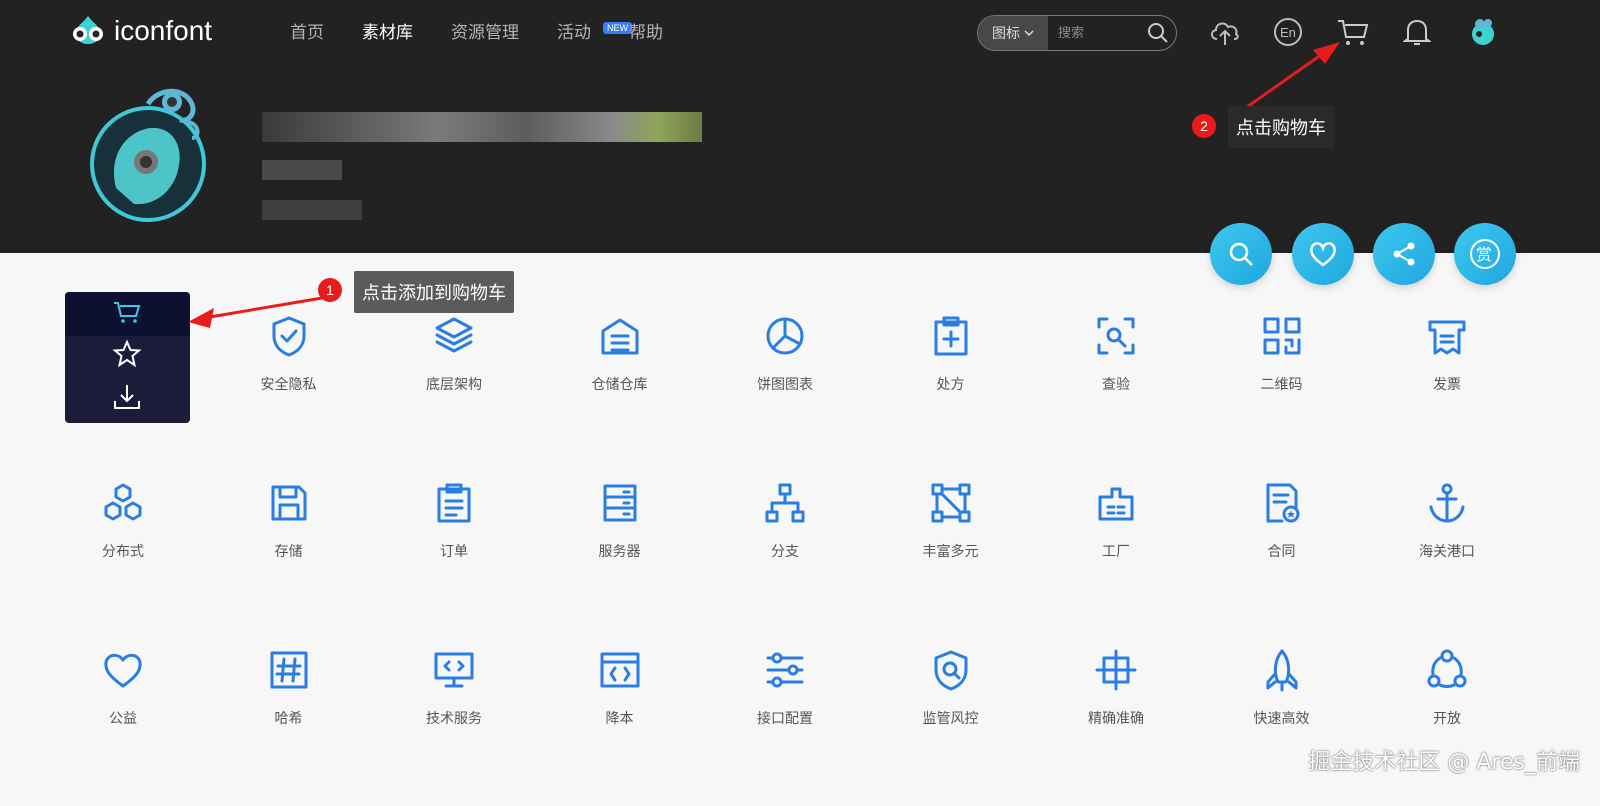 The height and width of the screenshot is (806, 1600). I want to click on icon-item: 存储, so click(289, 521).